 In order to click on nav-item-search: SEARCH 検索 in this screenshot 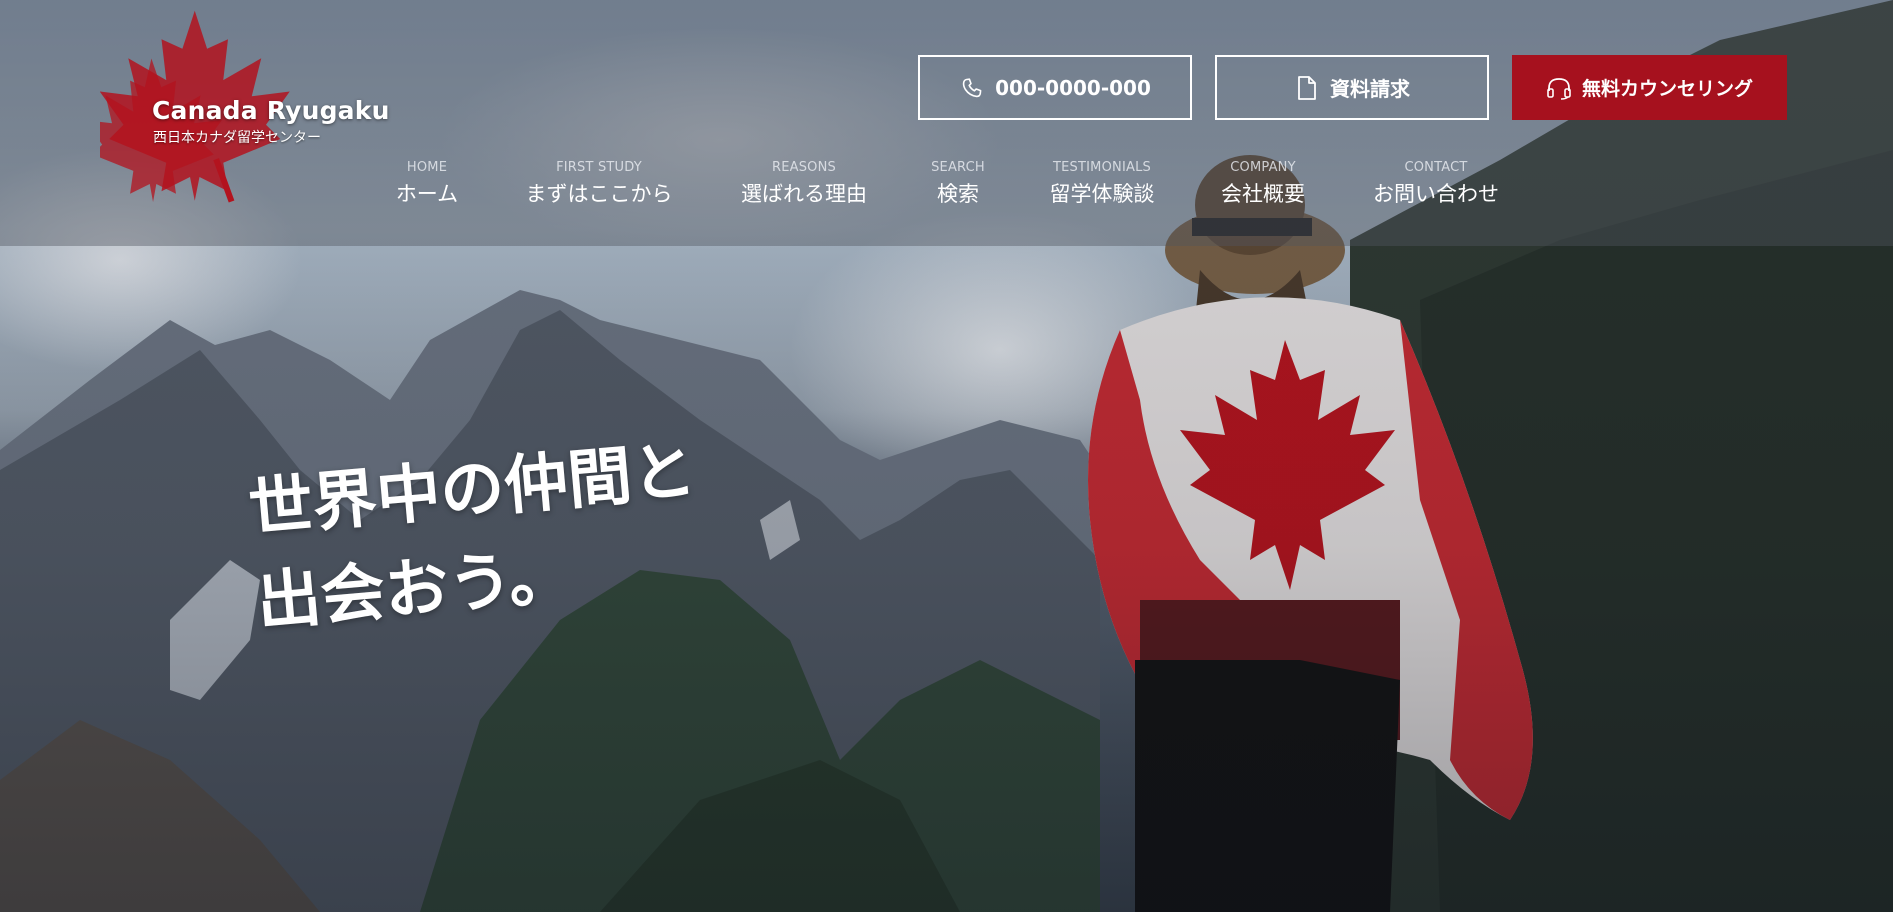, I will do `click(958, 184)`.